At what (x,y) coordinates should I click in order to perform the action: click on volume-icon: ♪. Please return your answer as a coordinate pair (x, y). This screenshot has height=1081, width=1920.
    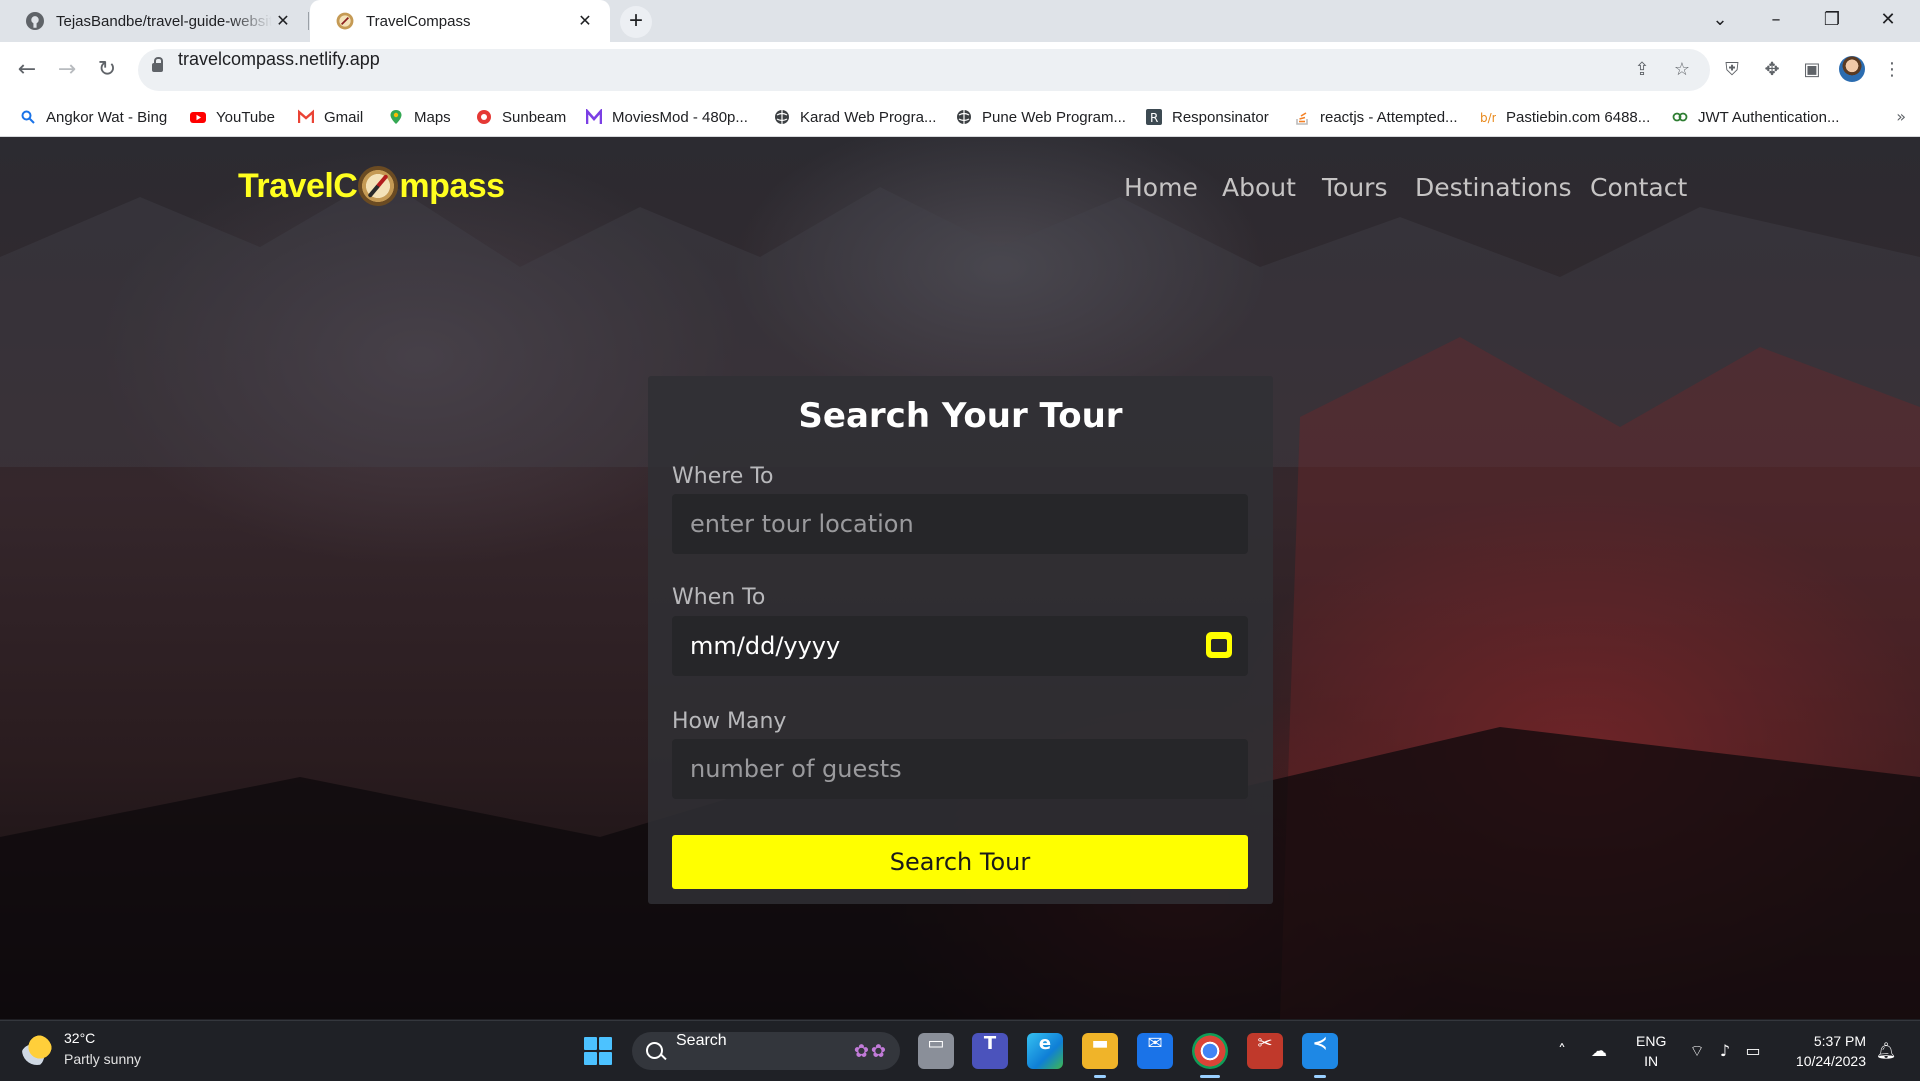
    Looking at the image, I should click on (1725, 1051).